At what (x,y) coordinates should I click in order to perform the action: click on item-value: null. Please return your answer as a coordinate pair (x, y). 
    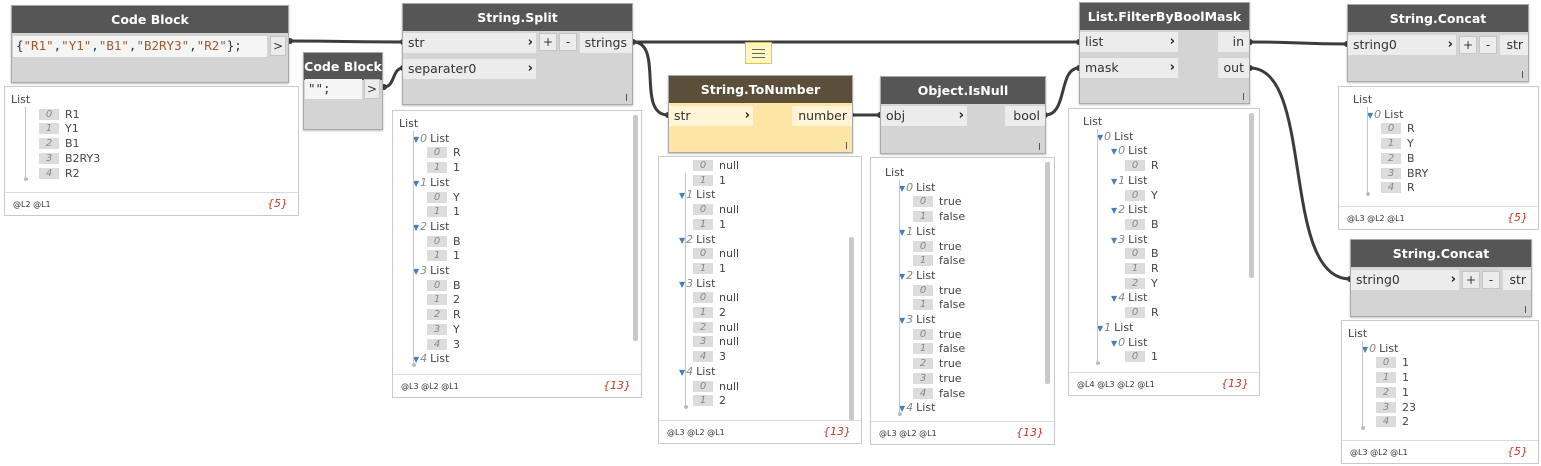
    Looking at the image, I should click on (729, 327).